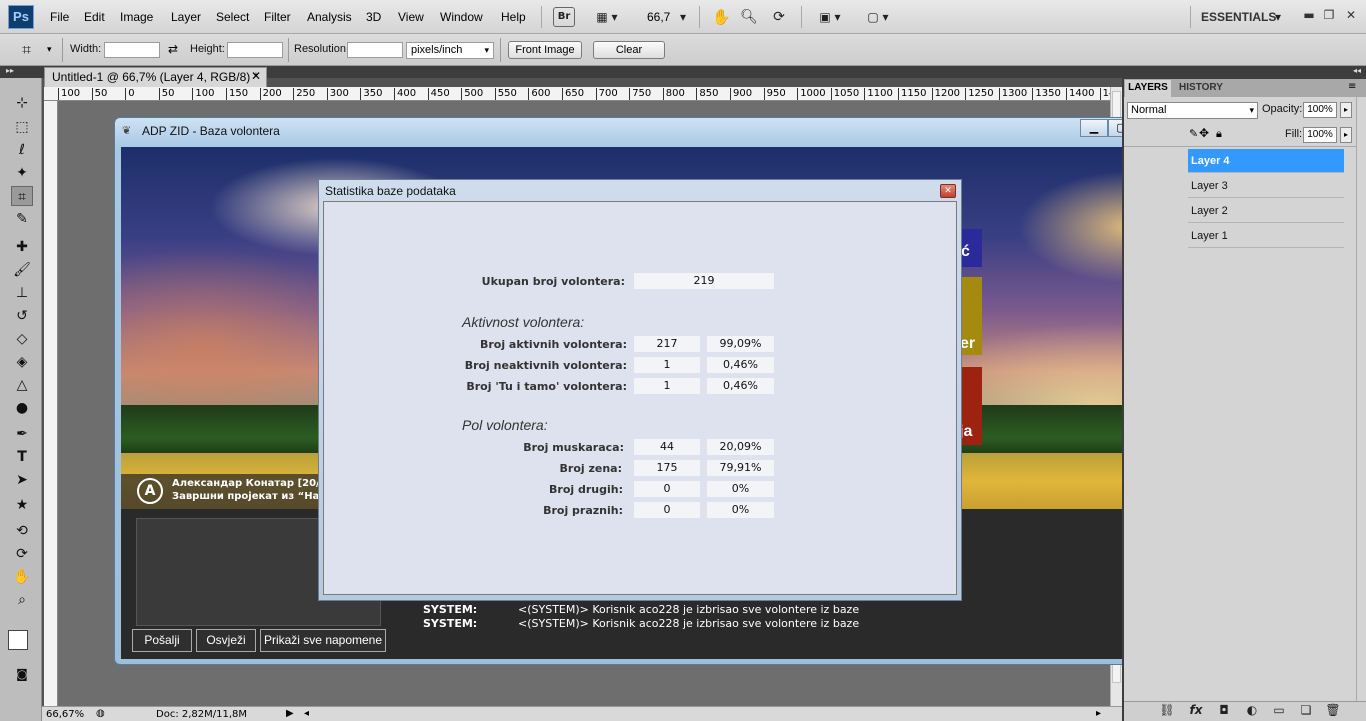 Image resolution: width=1366 pixels, height=721 pixels. Describe the element at coordinates (1224, 711) in the screenshot. I see `layer-mask-icon: ◘` at that location.